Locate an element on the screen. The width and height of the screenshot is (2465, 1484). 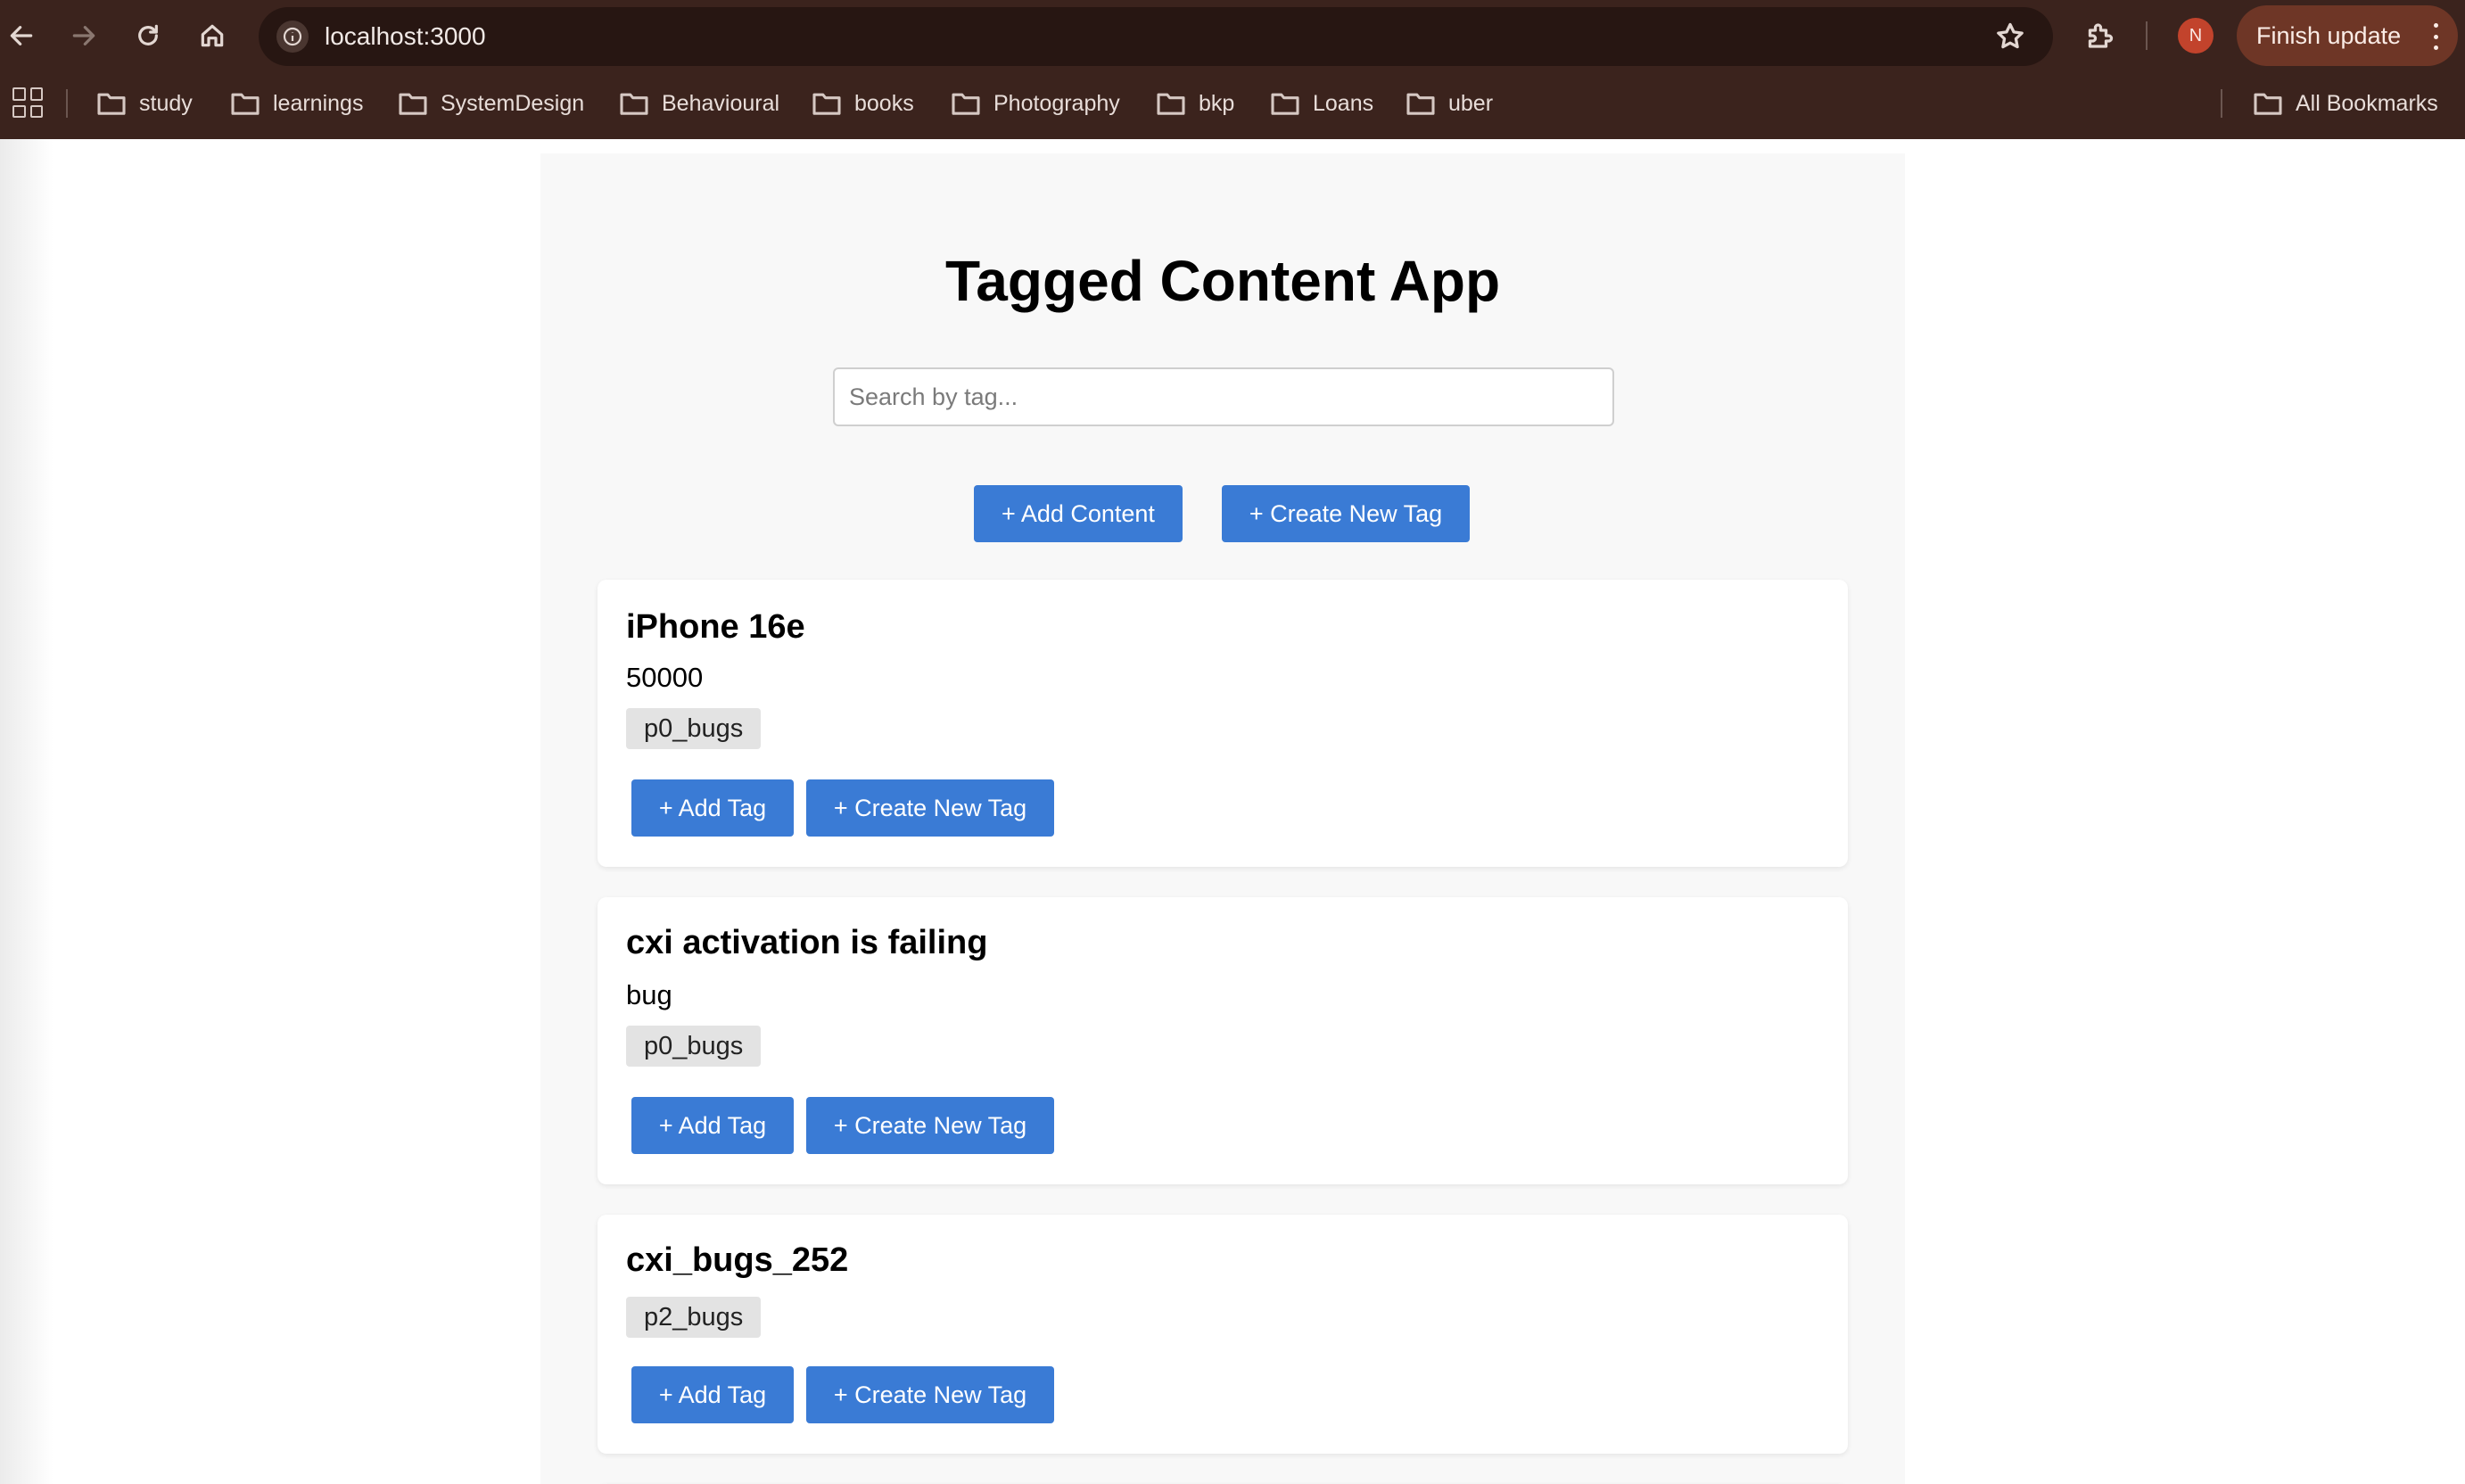
tag-chip: p2_bugs is located at coordinates (694, 1318).